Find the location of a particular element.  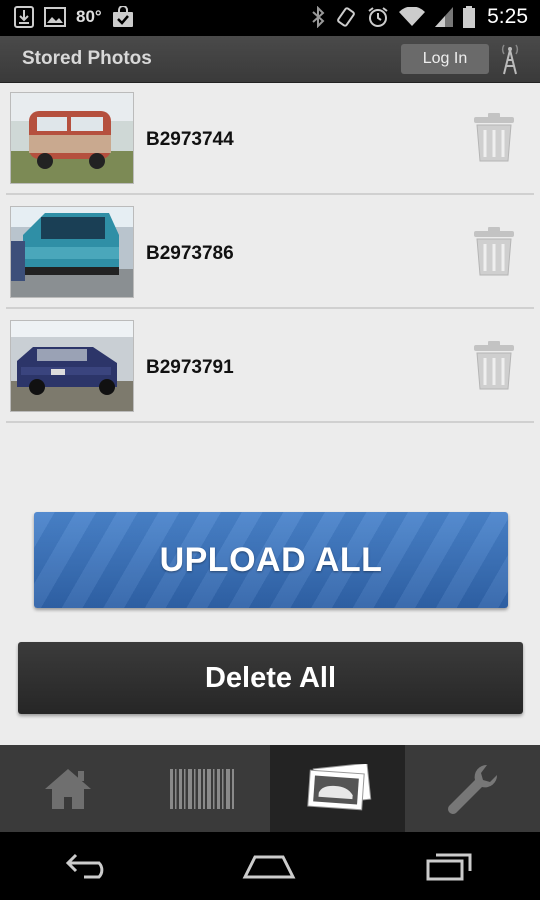

list-item: B2973791 is located at coordinates (270, 367).